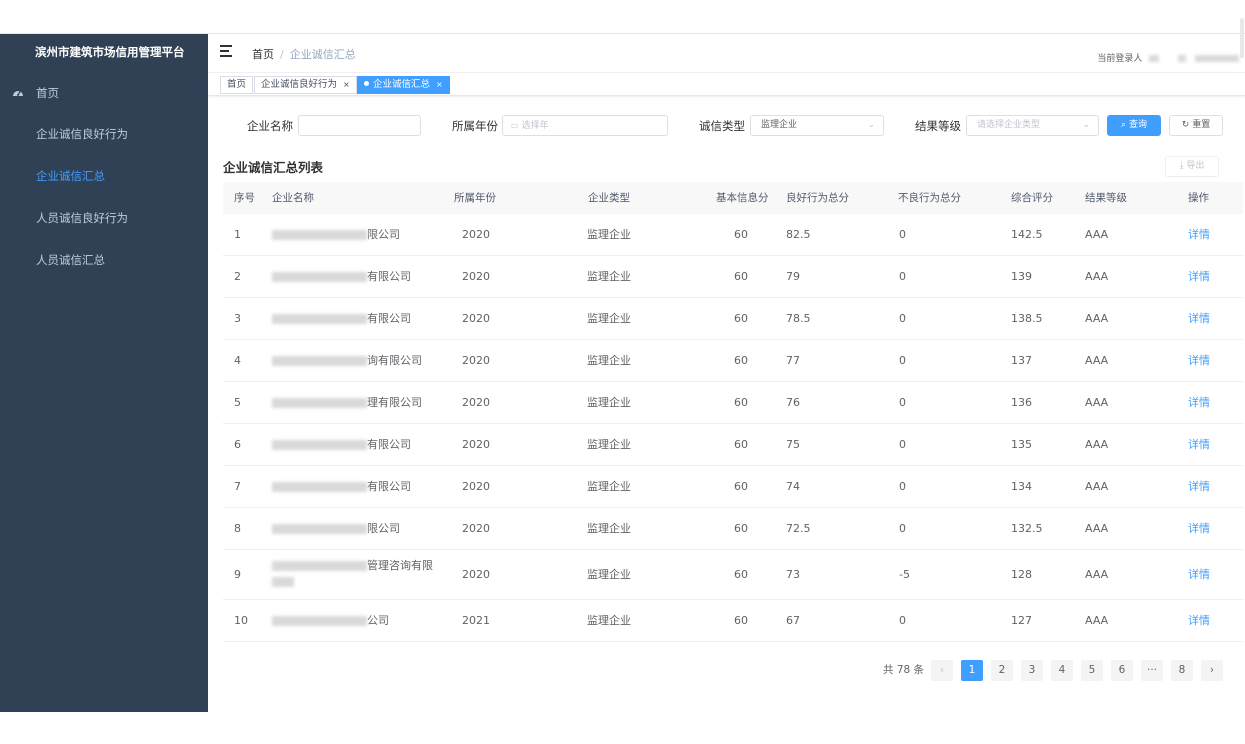  What do you see at coordinates (476, 620) in the screenshot?
I see `cell-year: 2021` at bounding box center [476, 620].